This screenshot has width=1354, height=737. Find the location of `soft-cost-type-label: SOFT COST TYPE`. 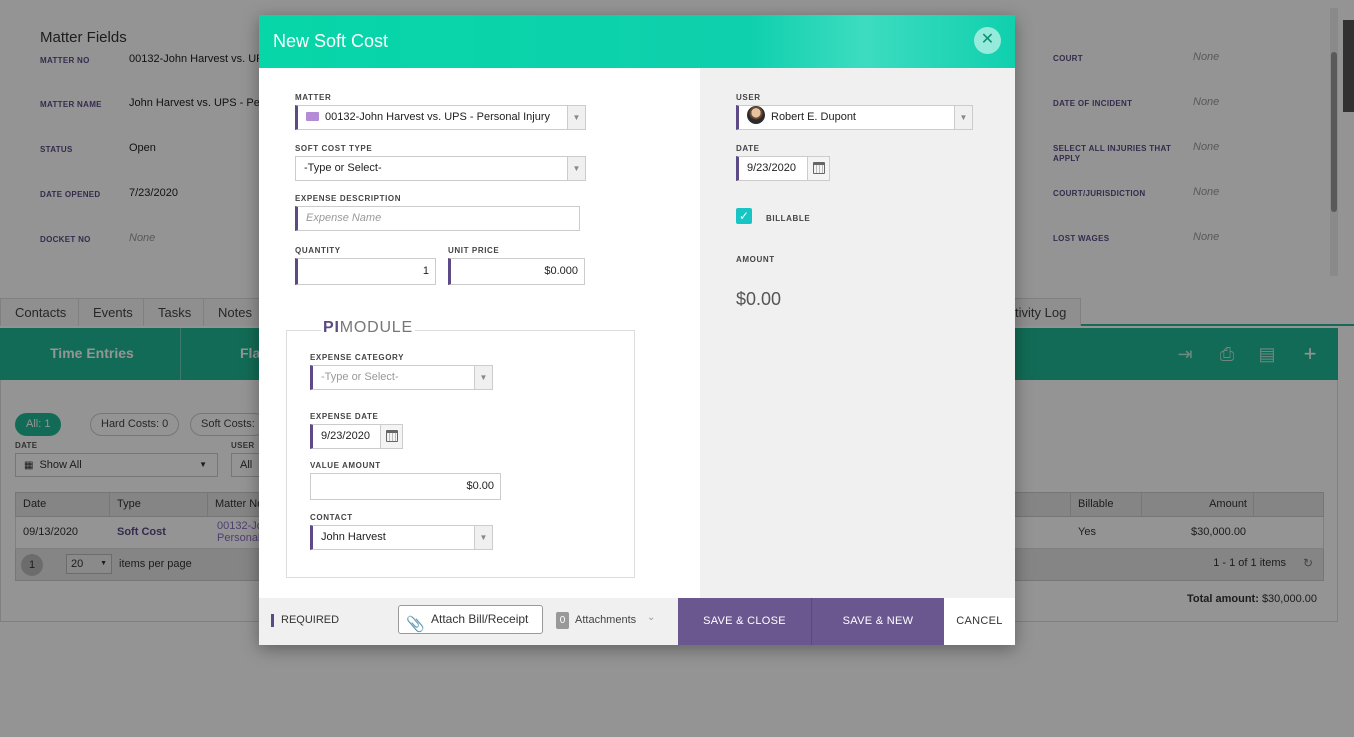

soft-cost-type-label: SOFT COST TYPE is located at coordinates (334, 148).